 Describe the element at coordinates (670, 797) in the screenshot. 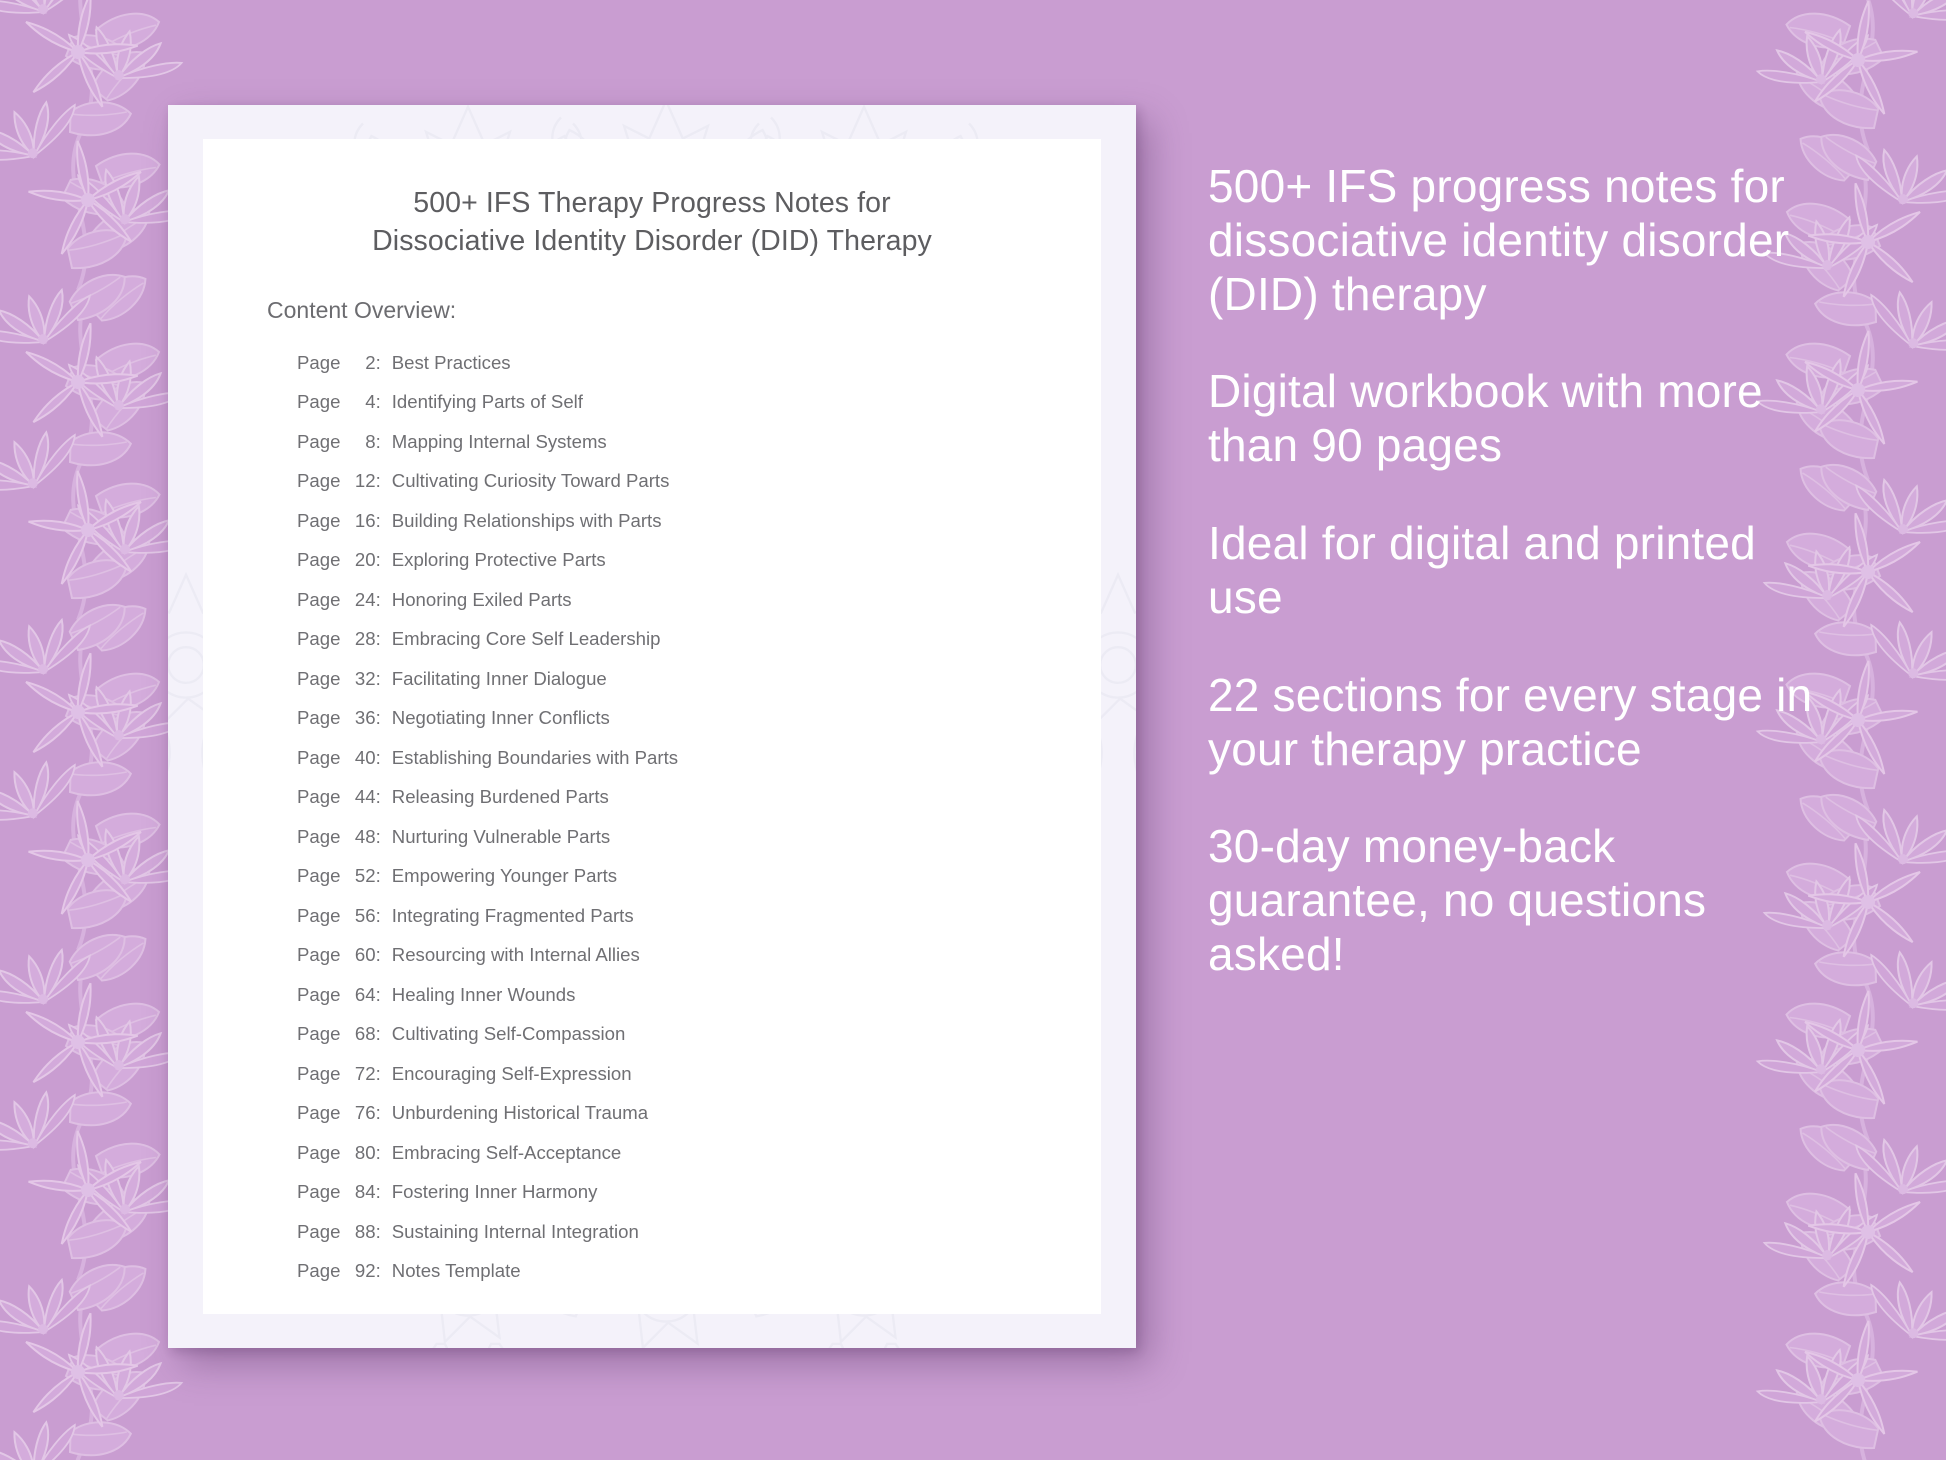

I see `toc-row: Page 44: Releasing Burdened Parts` at that location.